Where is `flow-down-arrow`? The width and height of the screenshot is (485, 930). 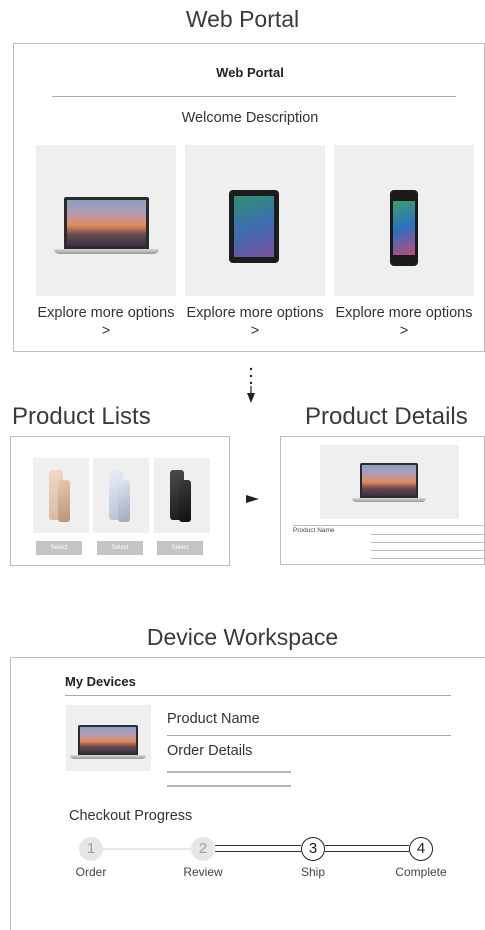
flow-down-arrow is located at coordinates (251, 386).